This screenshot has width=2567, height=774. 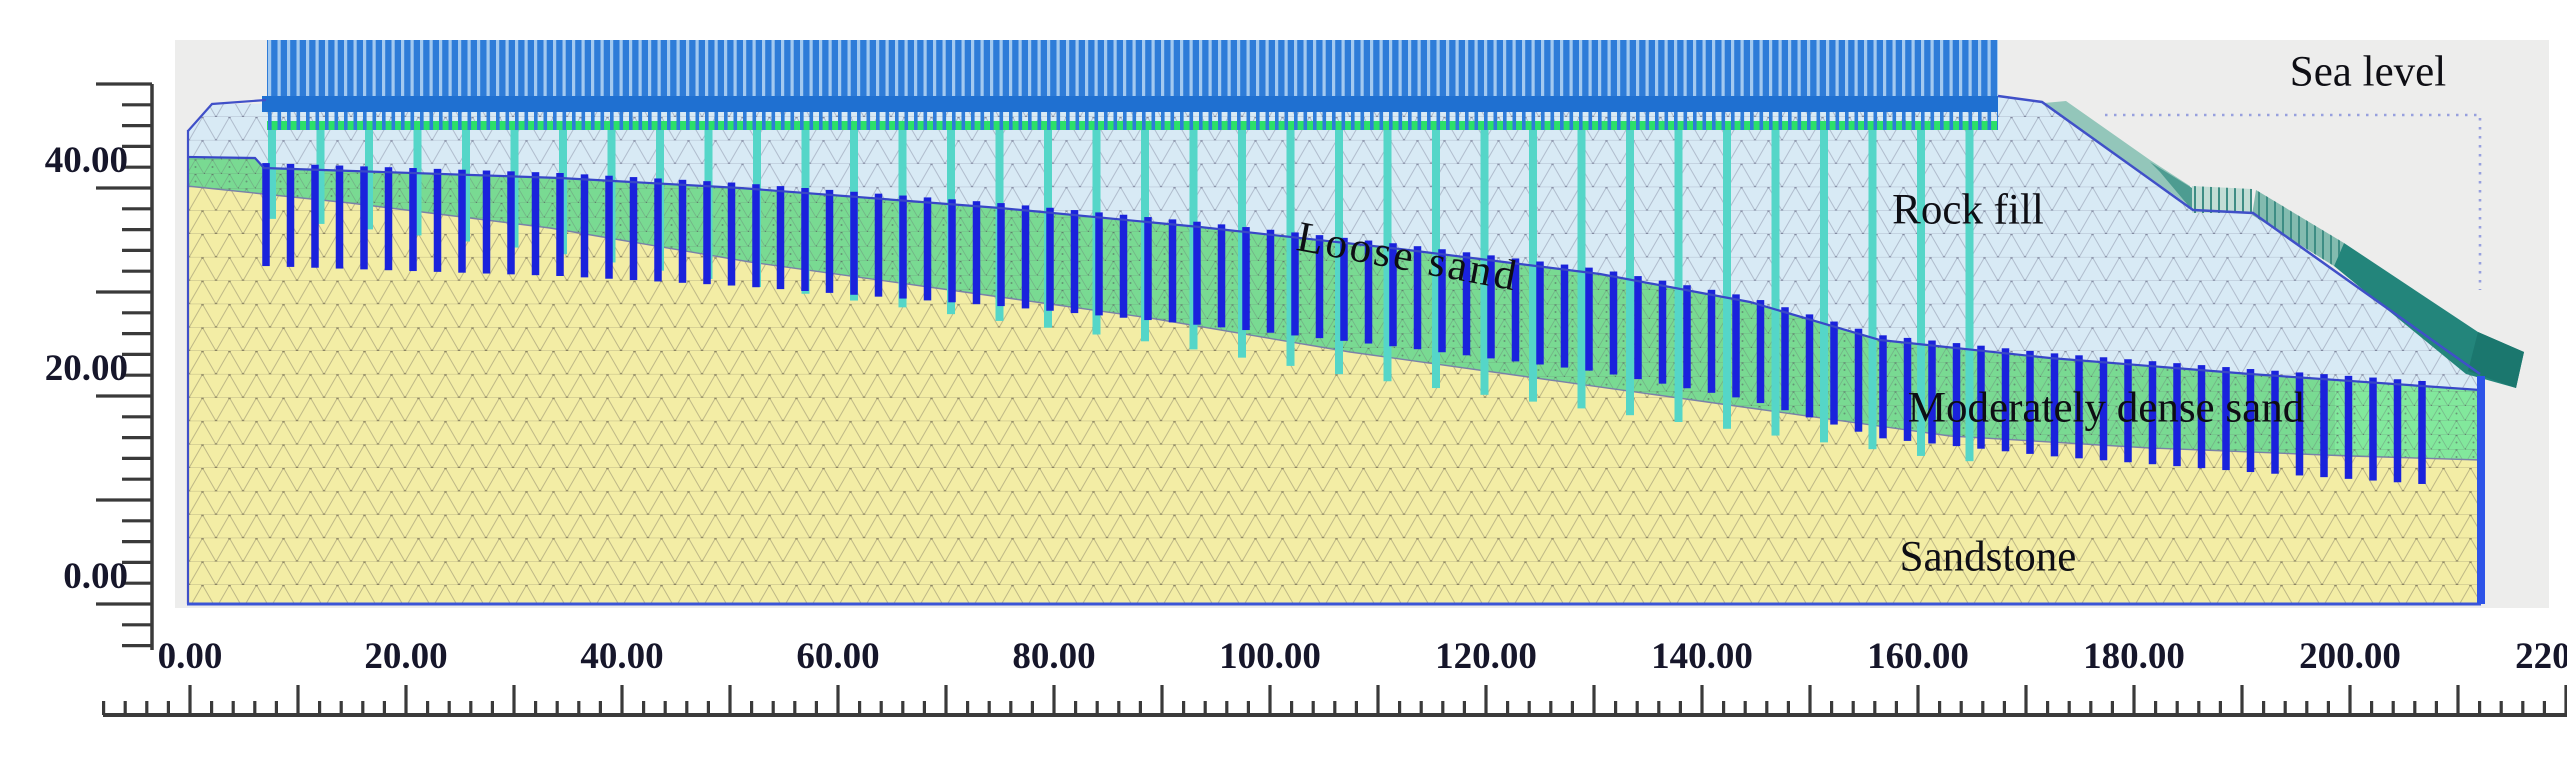 What do you see at coordinates (86, 368) in the screenshot?
I see `y-axis-label: 20.00` at bounding box center [86, 368].